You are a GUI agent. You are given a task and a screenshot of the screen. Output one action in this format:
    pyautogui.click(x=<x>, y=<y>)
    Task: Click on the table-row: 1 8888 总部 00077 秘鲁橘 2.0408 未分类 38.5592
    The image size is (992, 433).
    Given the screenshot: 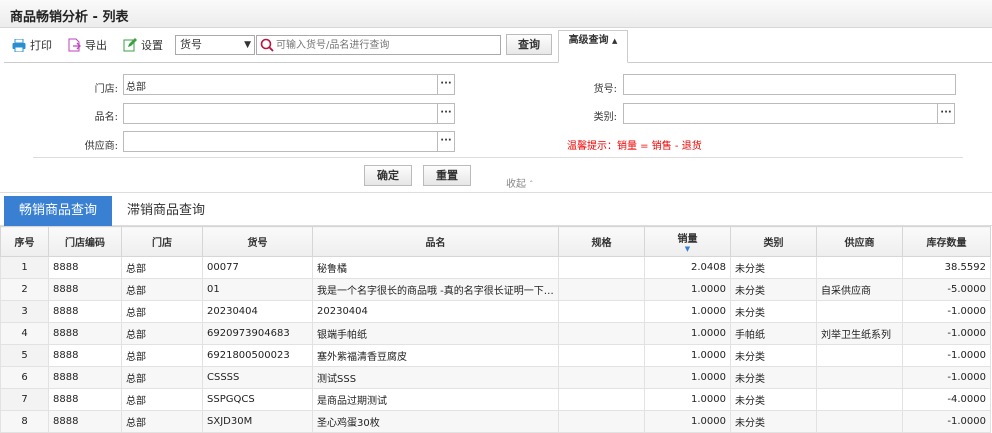 What is the action you would take?
    pyautogui.click(x=495, y=267)
    